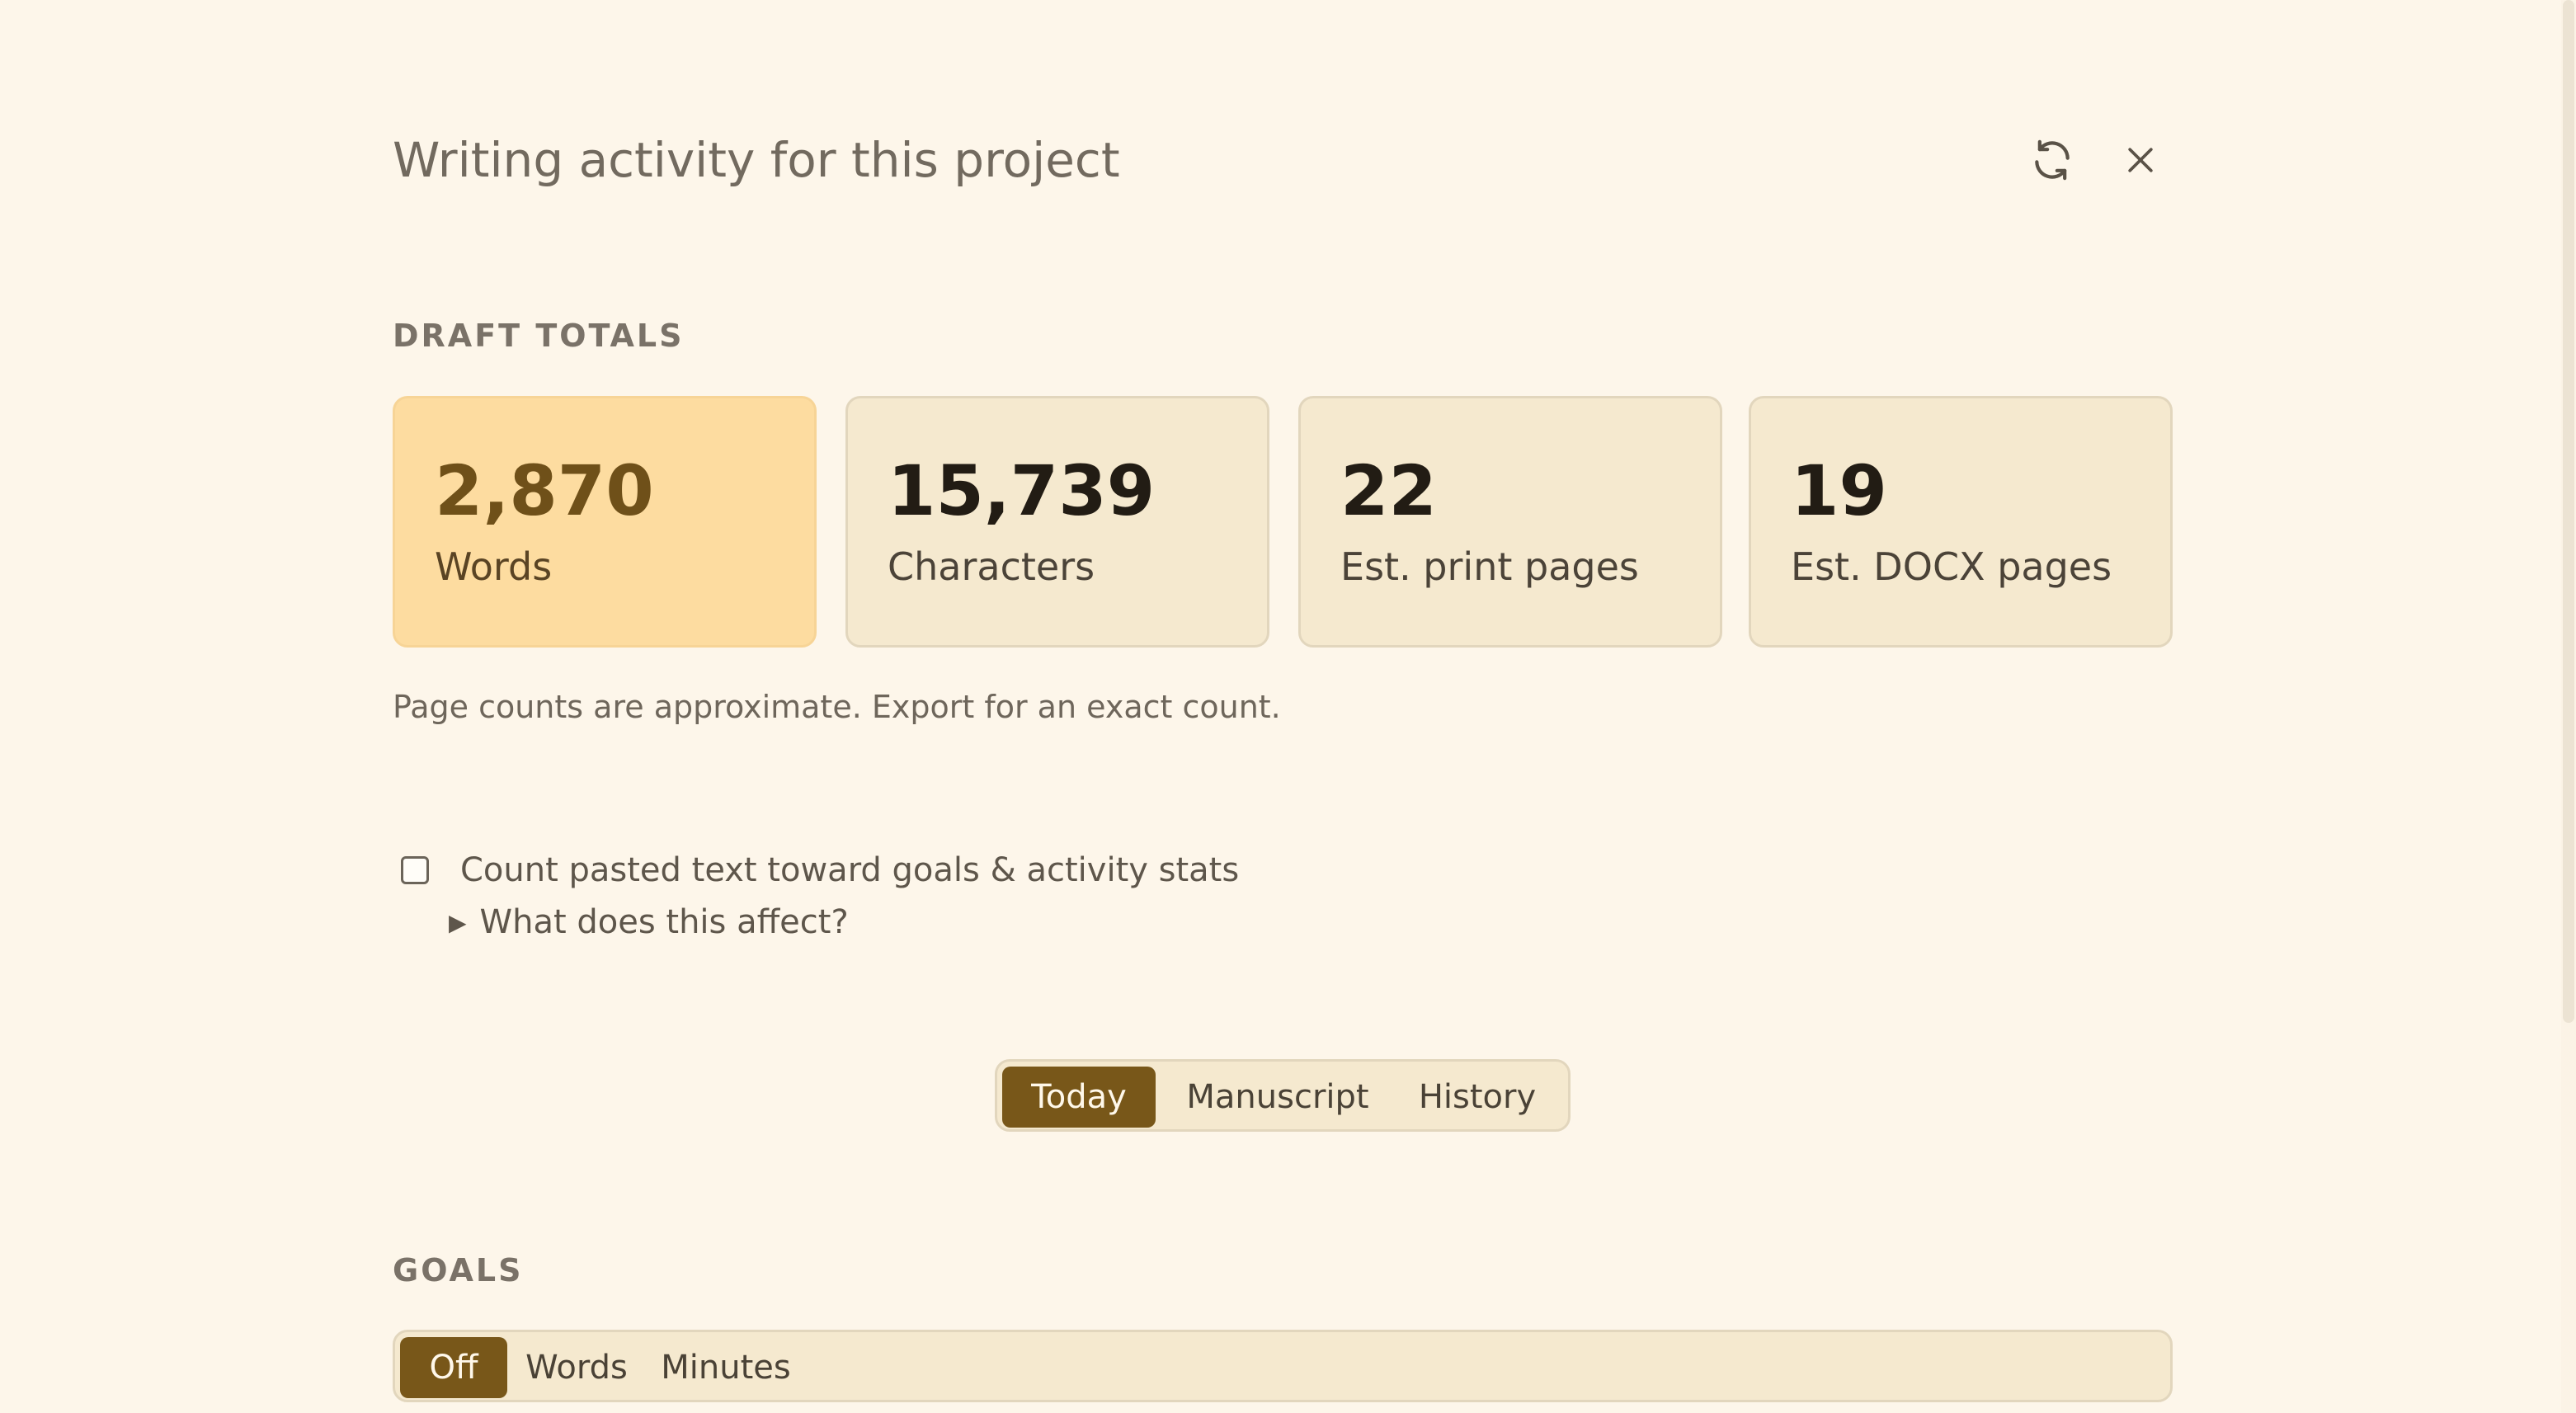 The width and height of the screenshot is (2576, 1413). Describe the element at coordinates (494, 566) in the screenshot. I see `stat-label: Words` at that location.